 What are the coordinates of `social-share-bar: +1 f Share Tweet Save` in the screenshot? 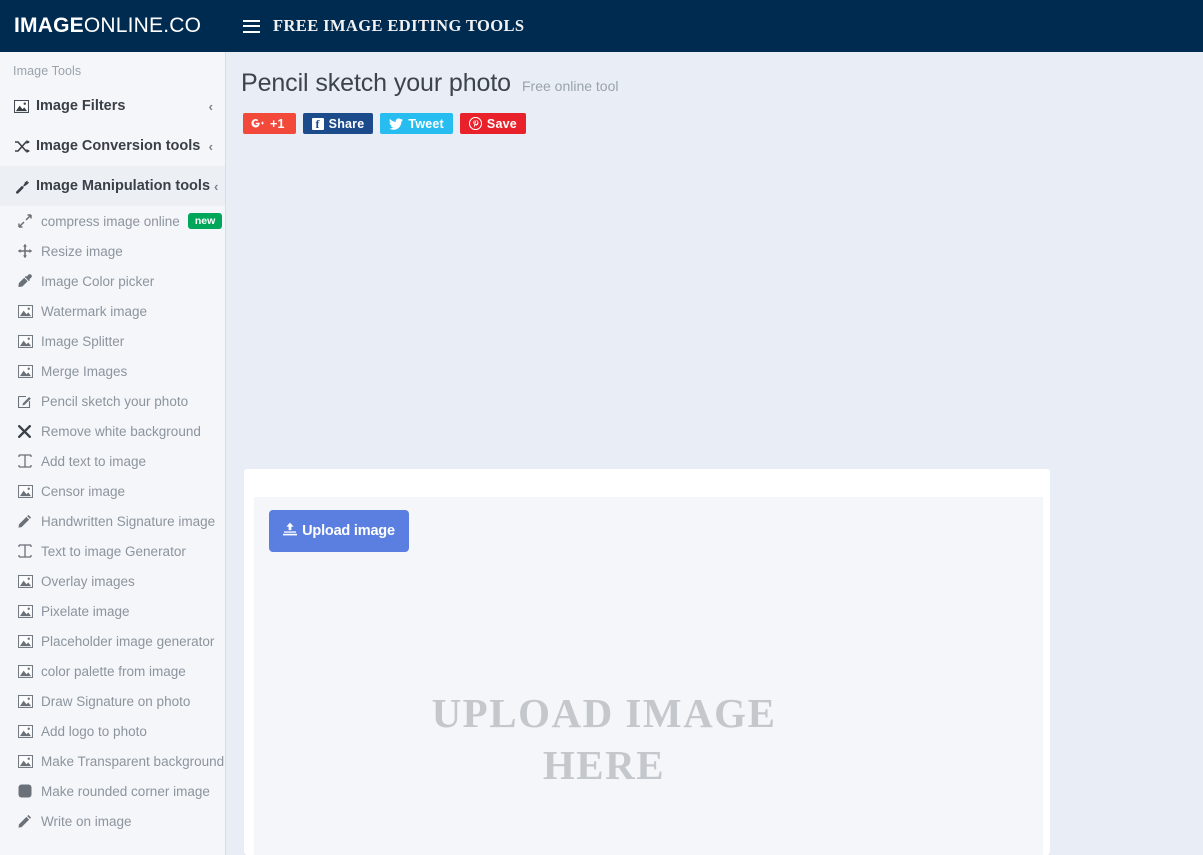 It's located at (715, 116).